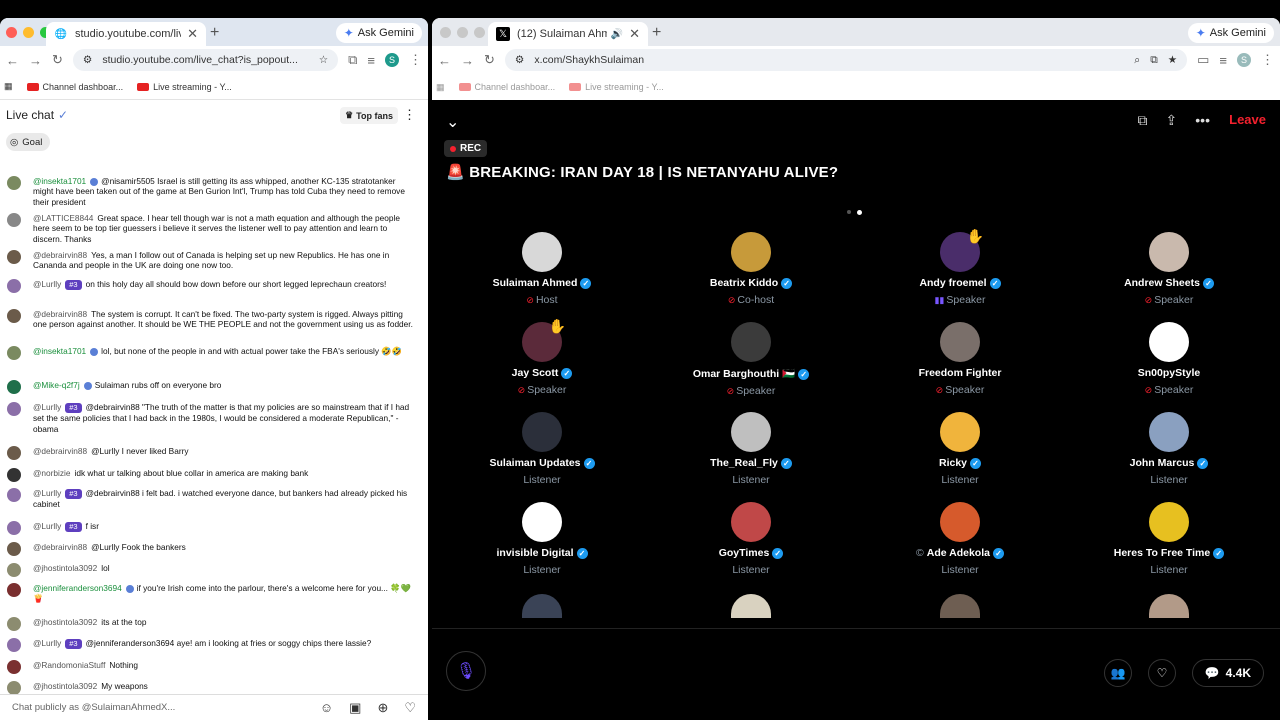  Describe the element at coordinates (410, 708) in the screenshot. I see `heart-icon: ♡` at that location.